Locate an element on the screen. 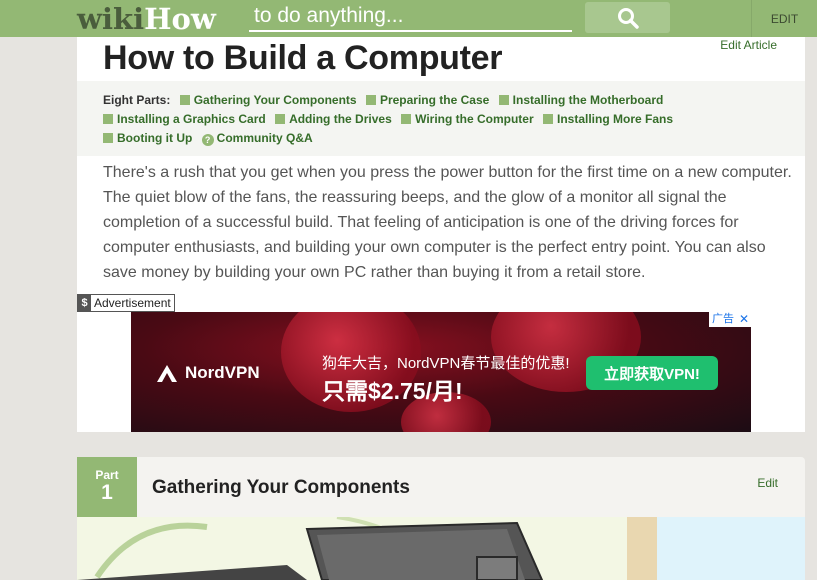 This screenshot has width=817, height=580. wikihow-logo: wiki How is located at coordinates (146, 18).